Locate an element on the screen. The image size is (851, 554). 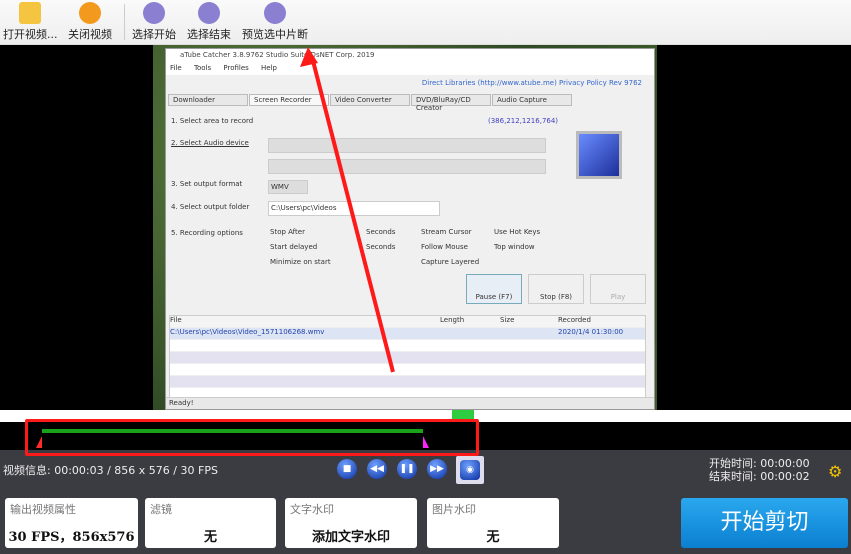
close-label: 关闭视频 is located at coordinates (90, 34).